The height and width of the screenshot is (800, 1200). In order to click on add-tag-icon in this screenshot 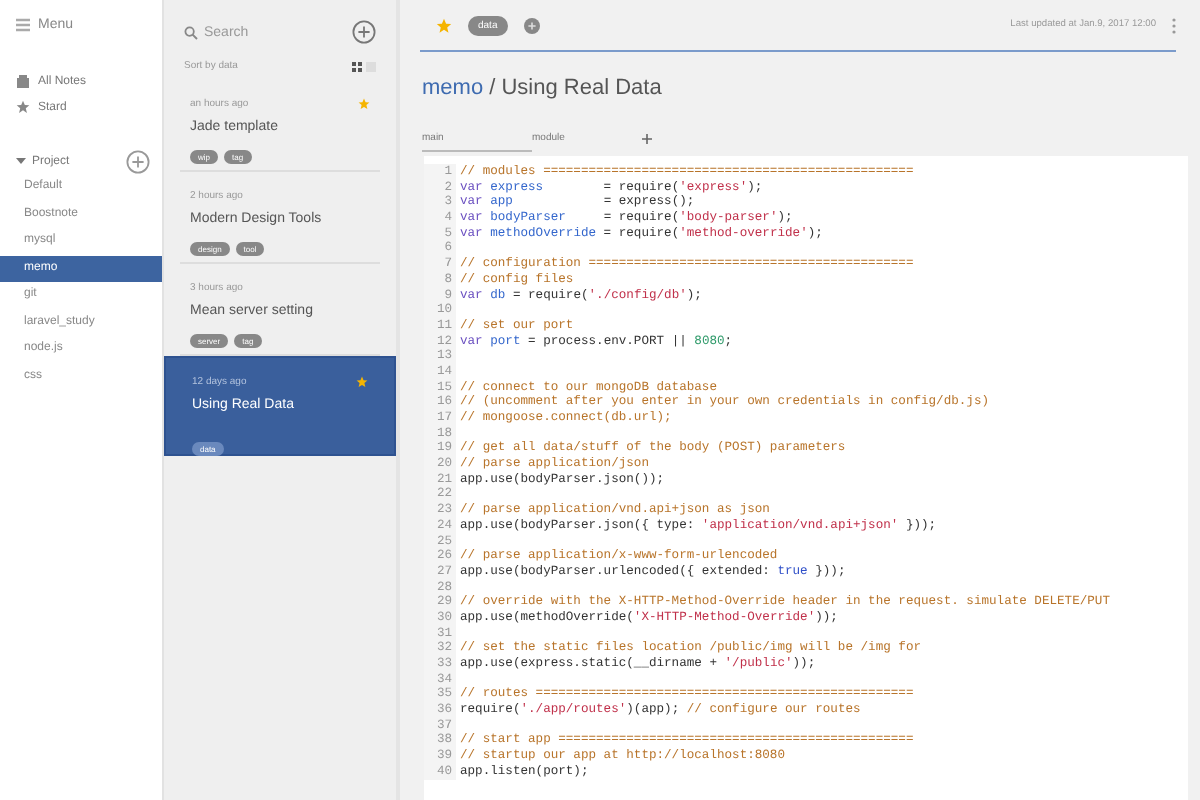, I will do `click(531, 25)`.